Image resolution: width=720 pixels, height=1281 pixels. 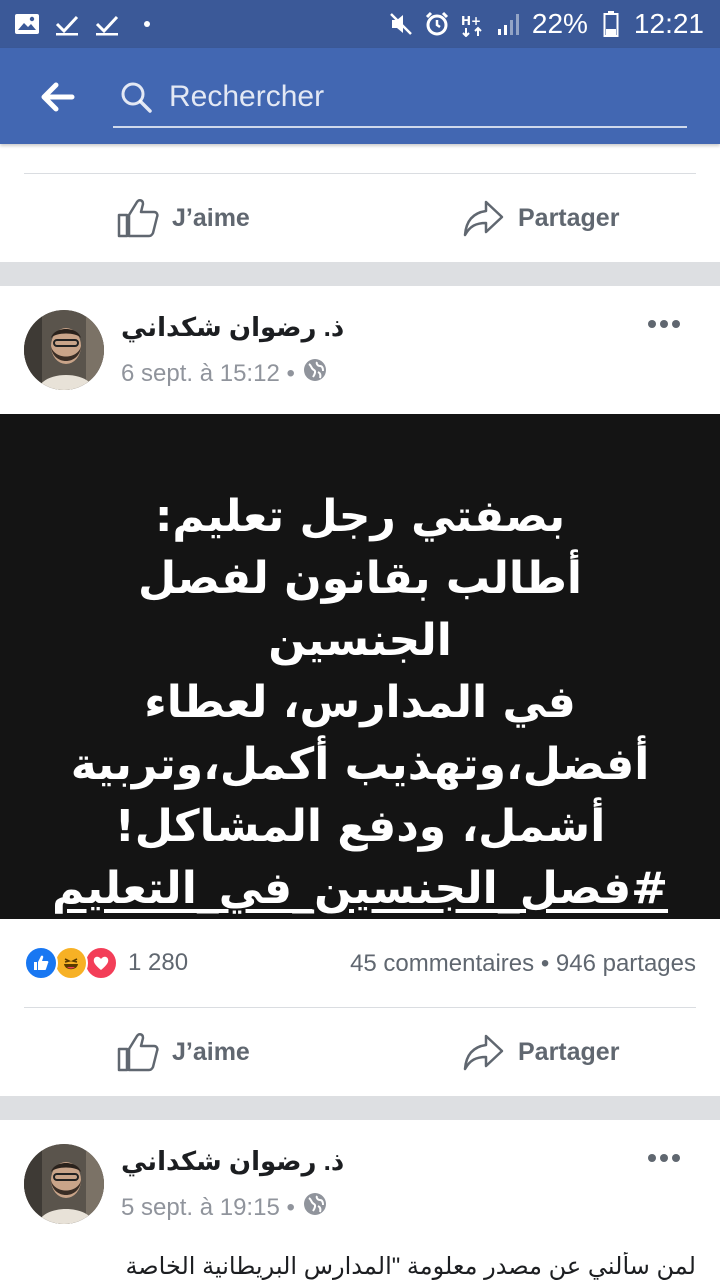 What do you see at coordinates (668, 23) in the screenshot?
I see `clock: 12:21` at bounding box center [668, 23].